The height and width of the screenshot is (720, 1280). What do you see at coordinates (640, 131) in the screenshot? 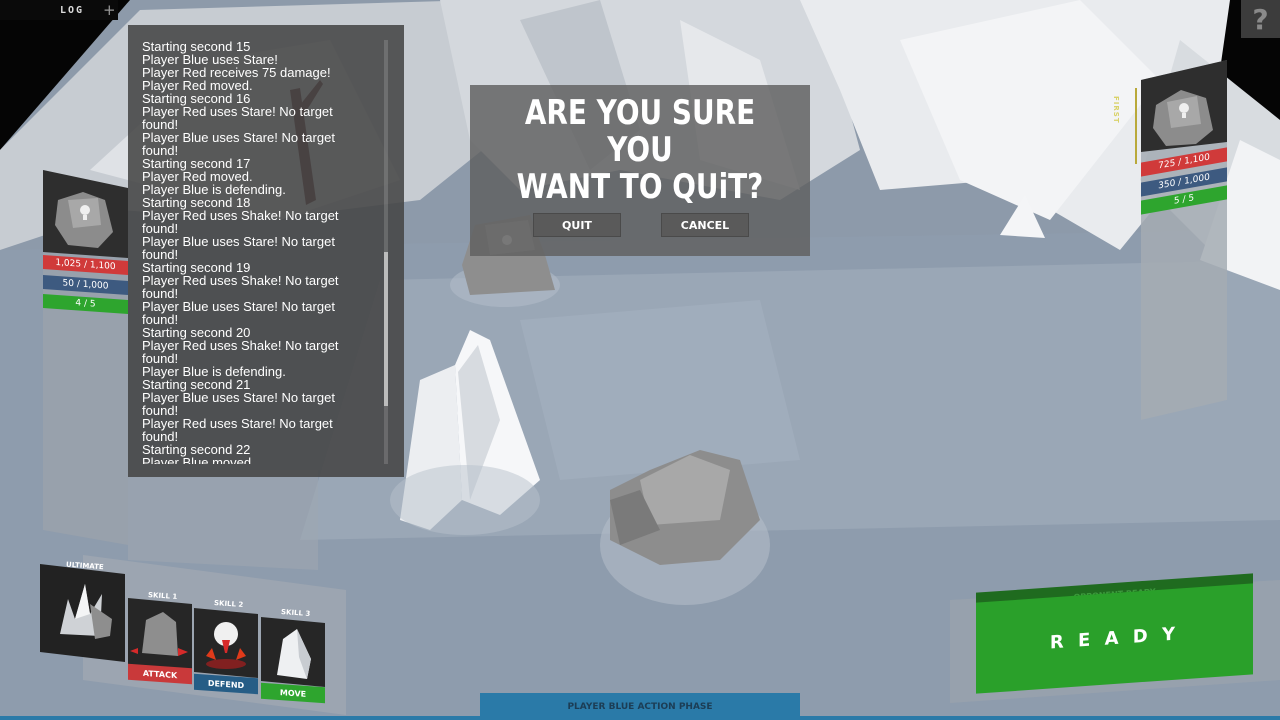
I see `dialog-title-line1: ARE YOU SURE YOU` at bounding box center [640, 131].